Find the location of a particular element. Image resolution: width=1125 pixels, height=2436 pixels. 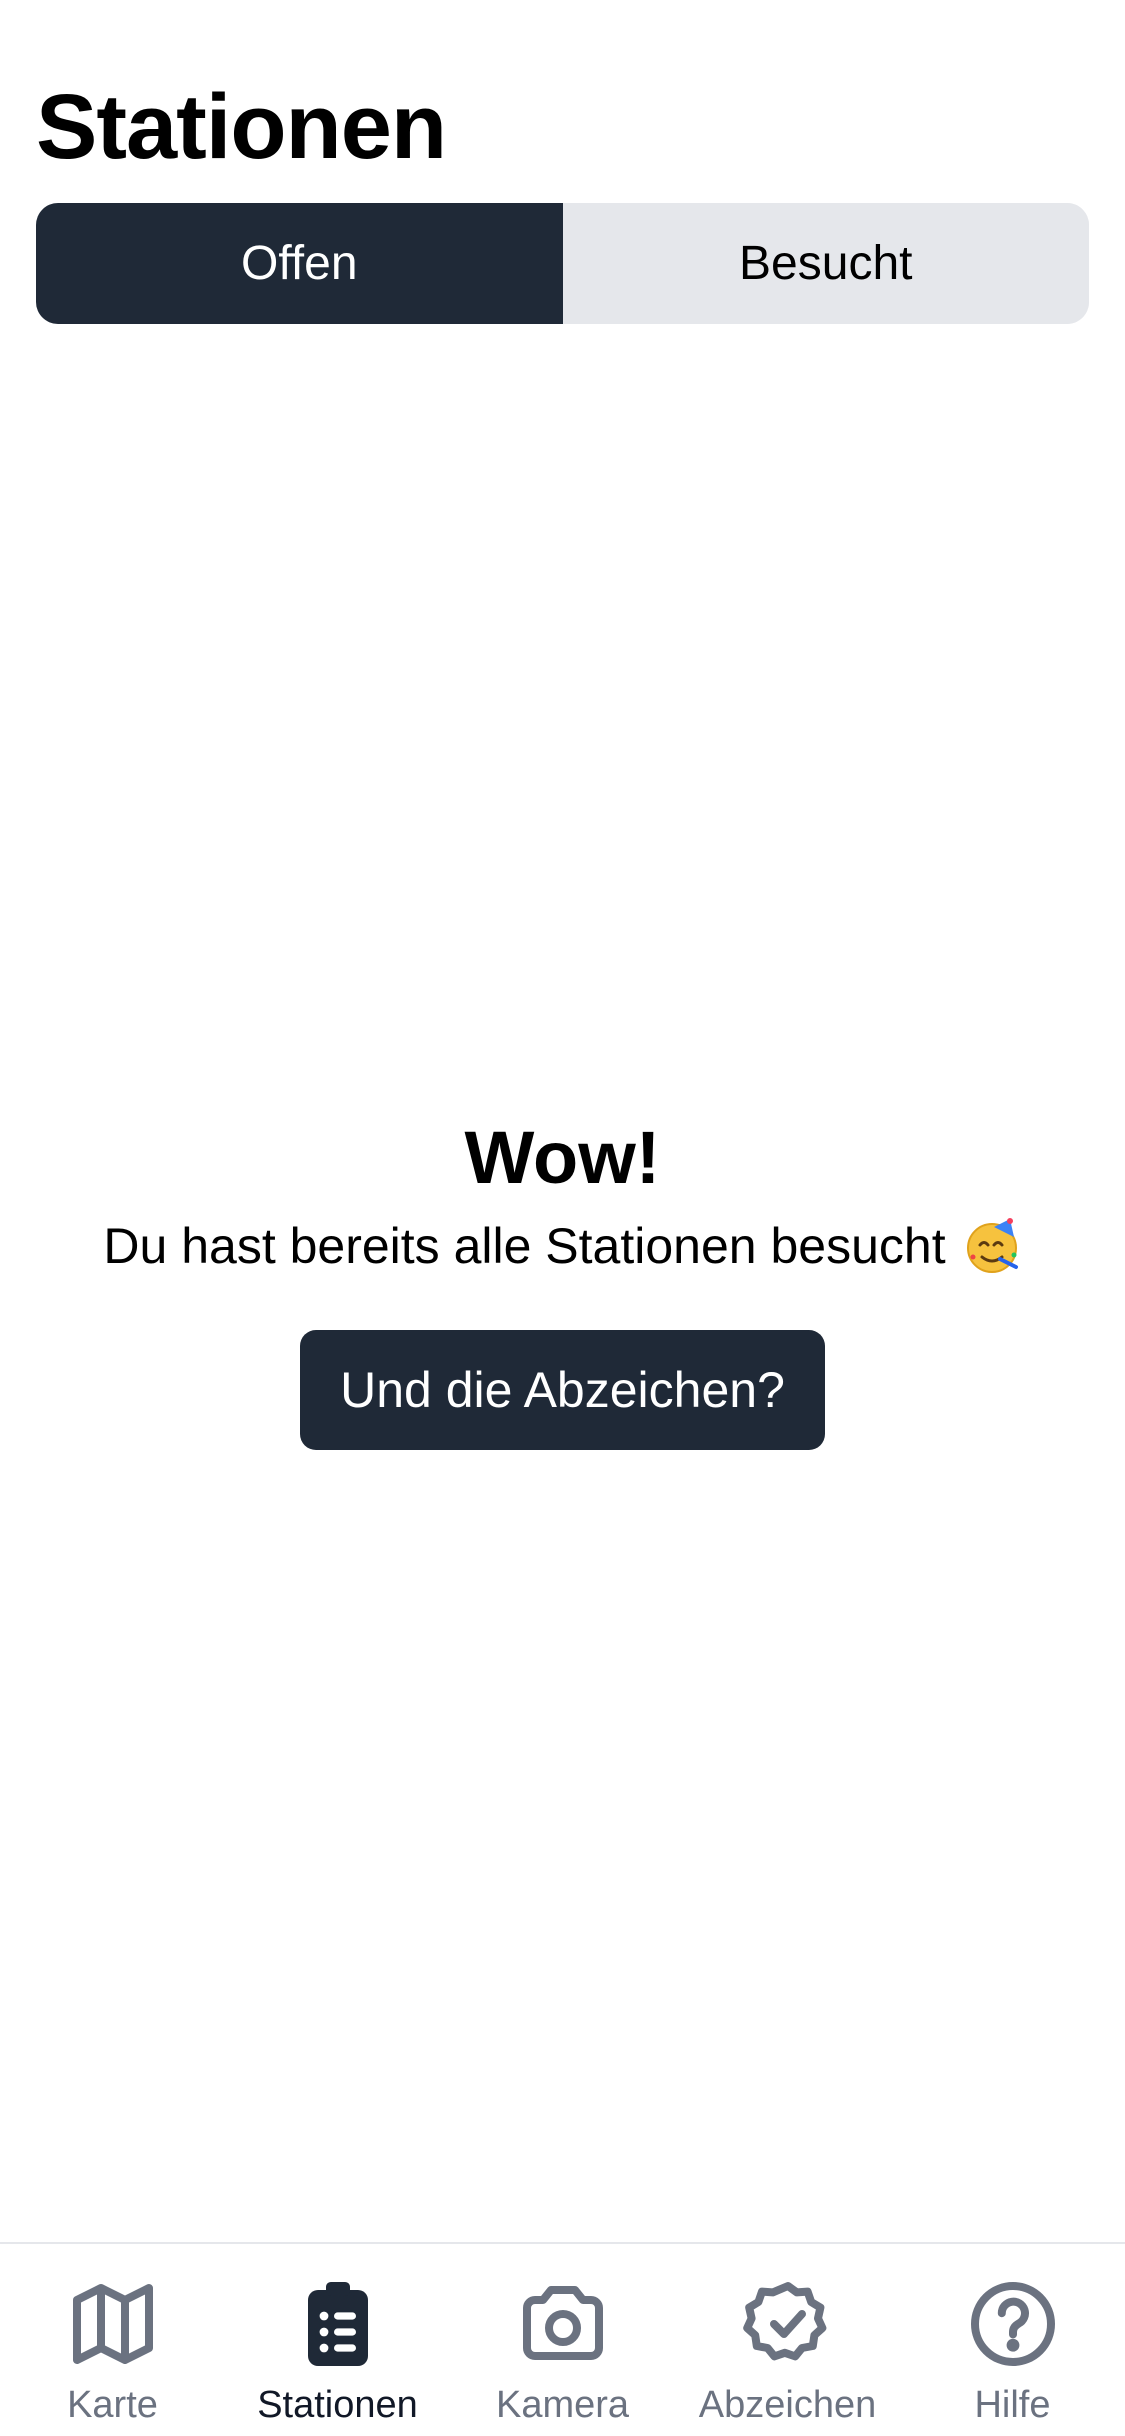

clipboard-list-icon is located at coordinates (338, 2324).